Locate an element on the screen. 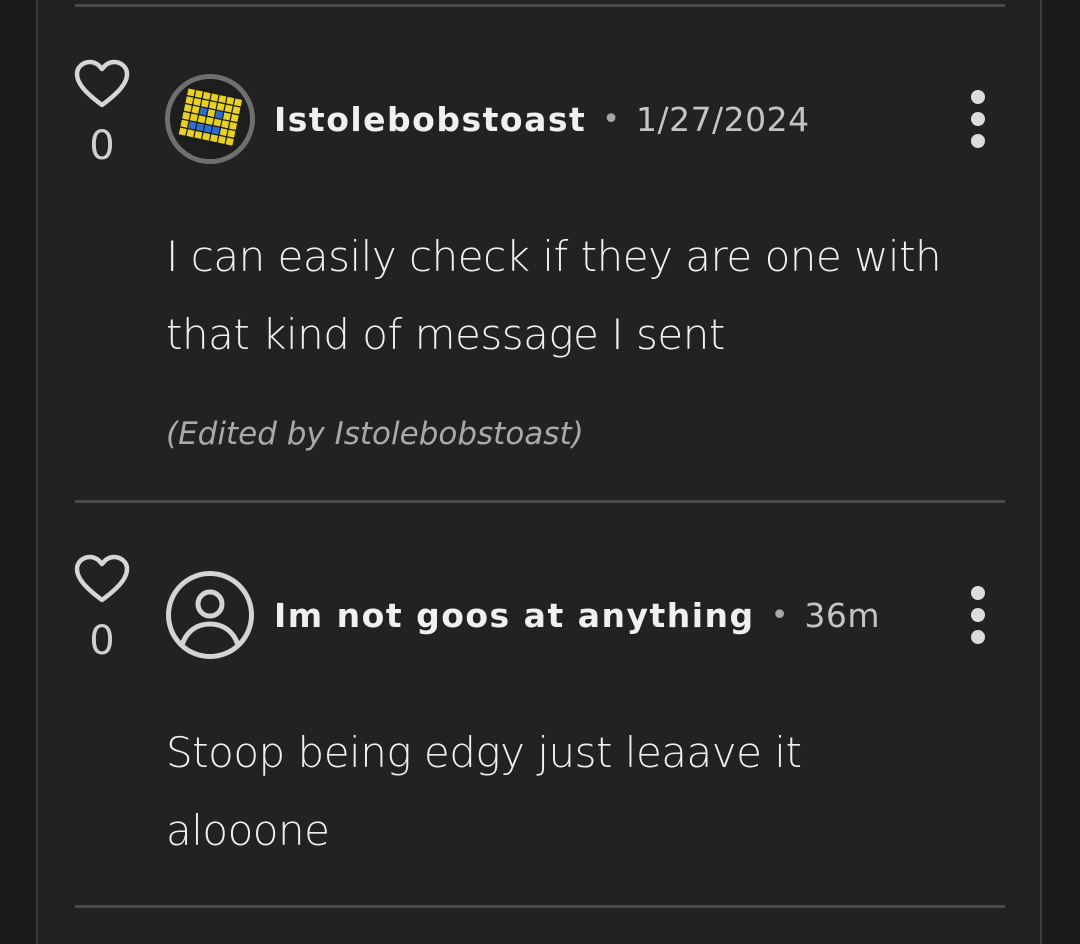  timestamp: 1/27/2024 is located at coordinates (722, 119).